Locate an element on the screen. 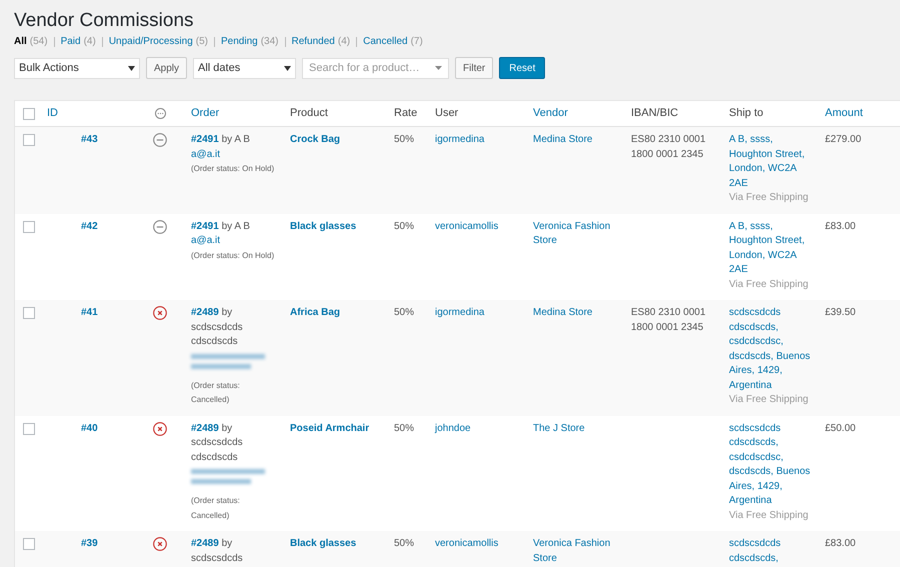  filter-link: Cancelled is located at coordinates (385, 42).